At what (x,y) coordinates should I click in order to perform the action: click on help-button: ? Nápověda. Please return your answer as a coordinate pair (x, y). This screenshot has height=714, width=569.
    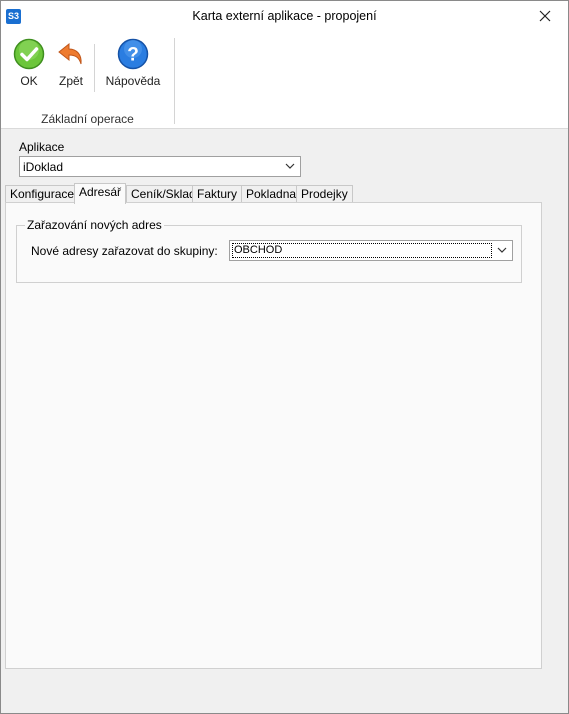
    Looking at the image, I should click on (133, 63).